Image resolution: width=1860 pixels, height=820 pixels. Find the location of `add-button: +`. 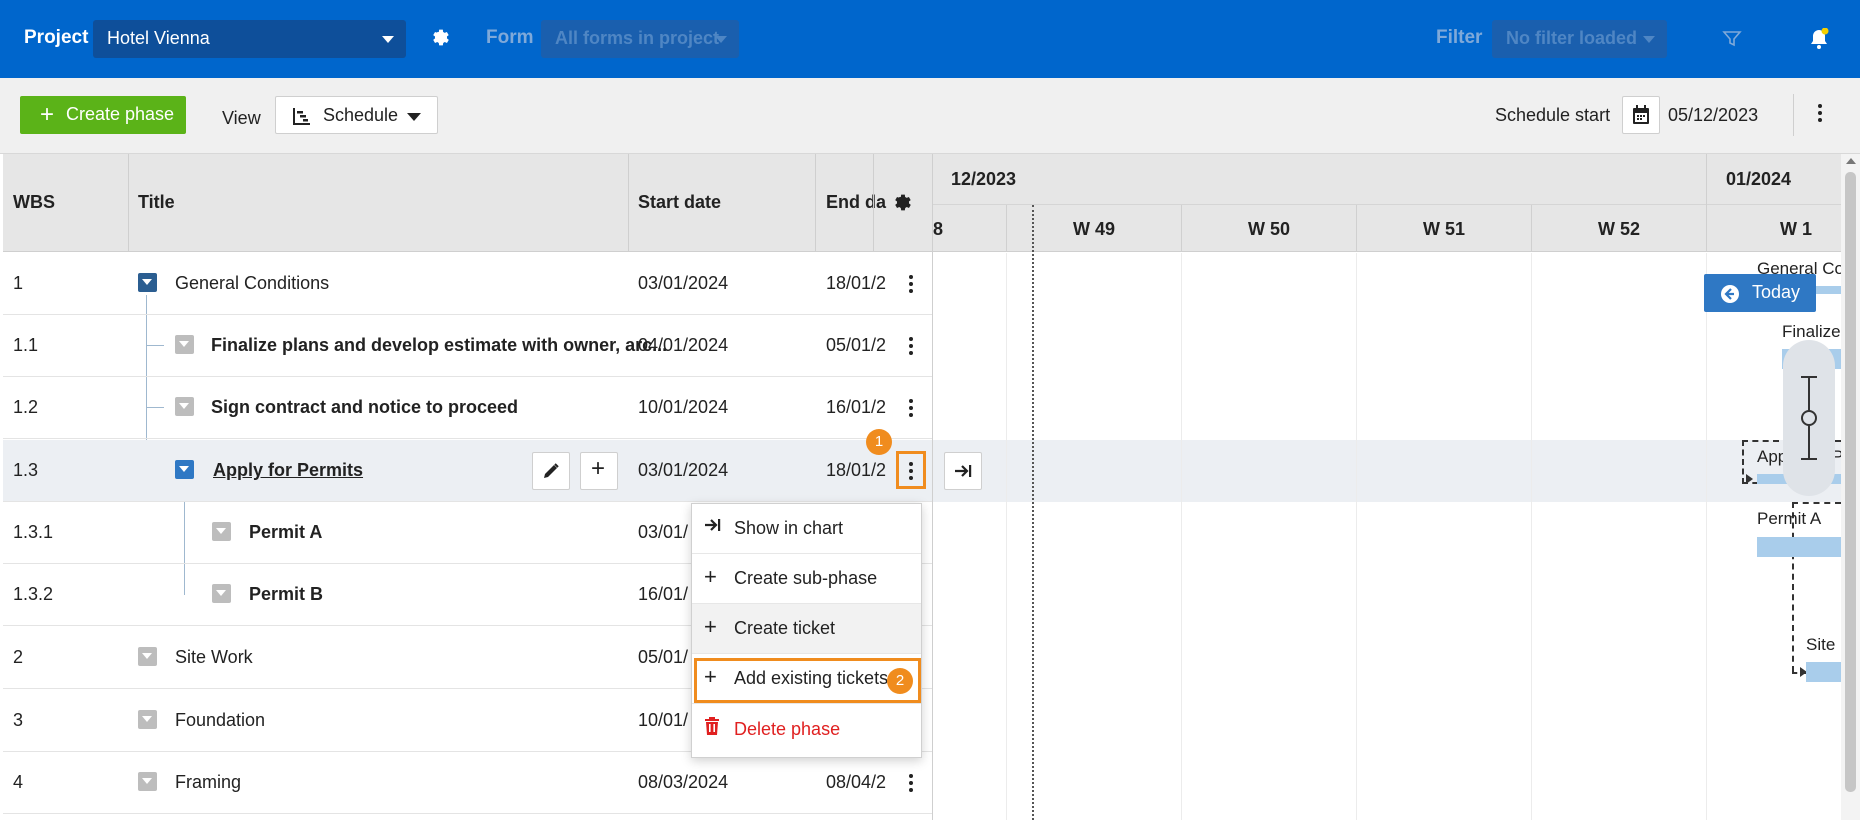

add-button: + is located at coordinates (599, 471).